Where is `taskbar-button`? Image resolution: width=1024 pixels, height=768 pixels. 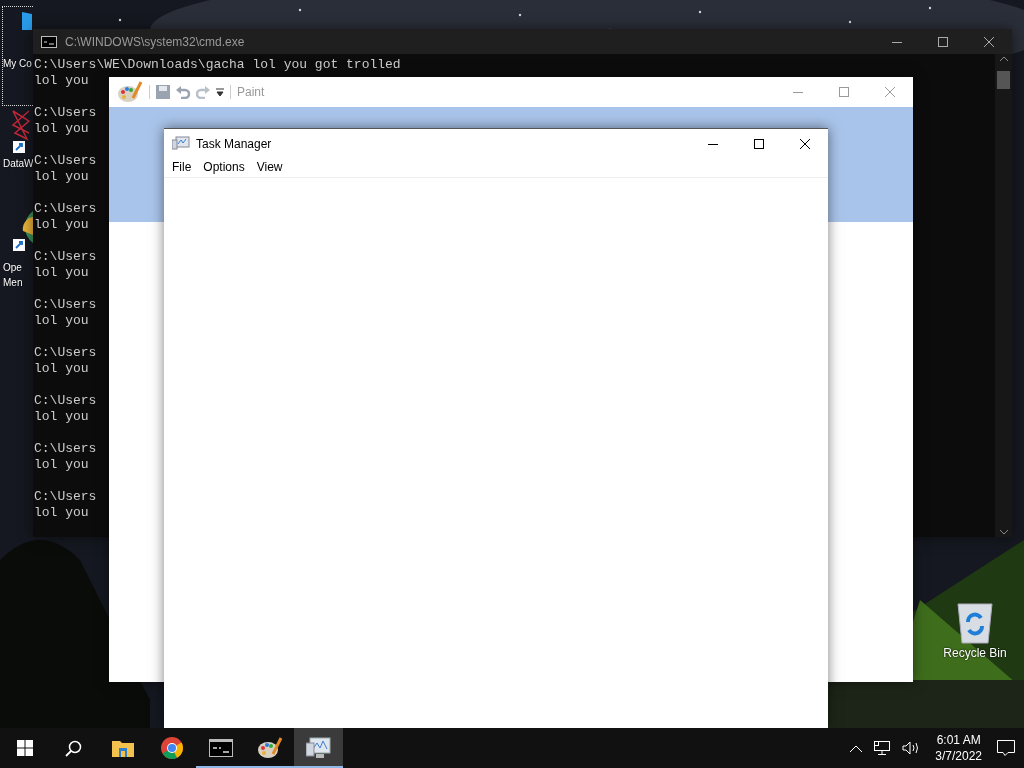
taskbar-button is located at coordinates (318, 748).